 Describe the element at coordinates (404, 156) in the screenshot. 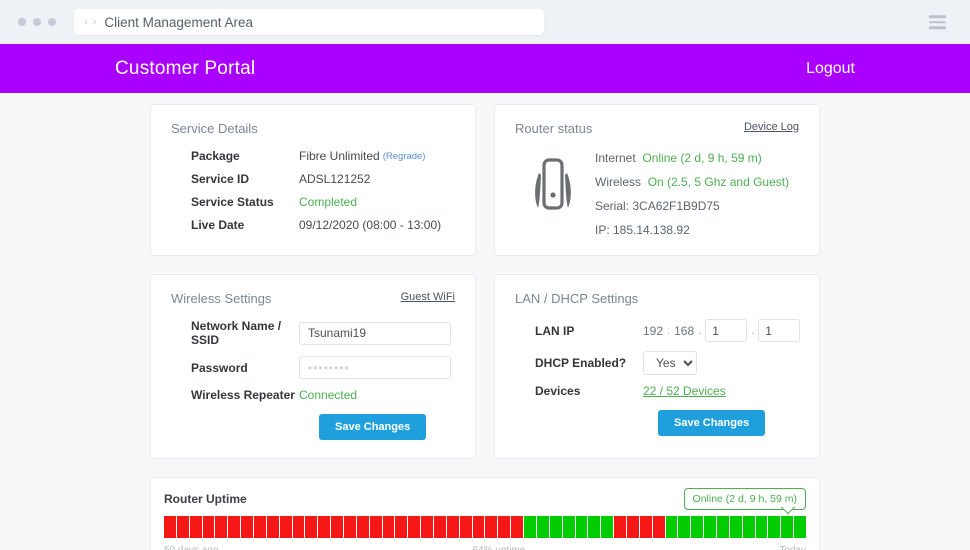

I see `regrade-link: (Regrade)` at that location.